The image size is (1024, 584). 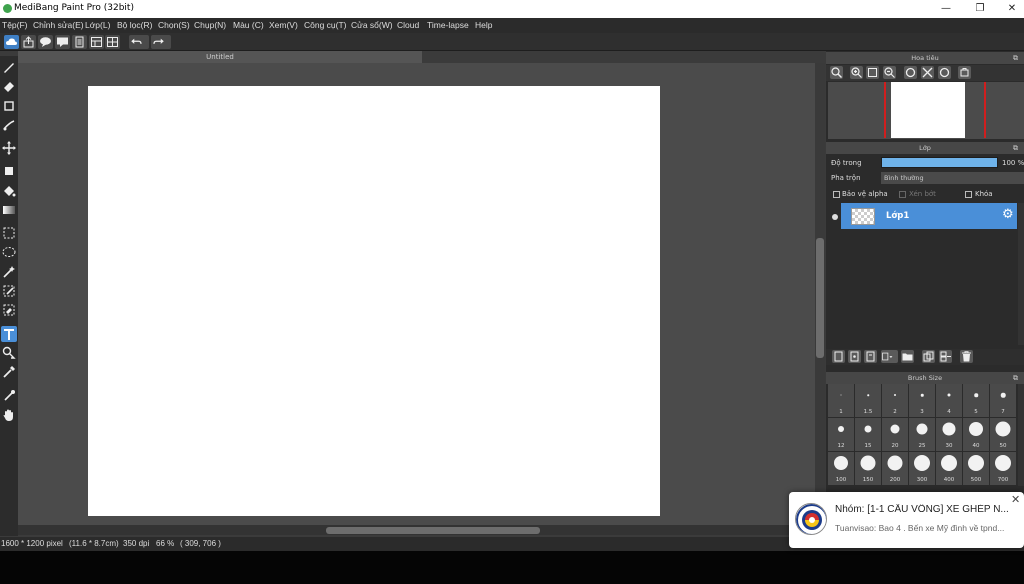 What do you see at coordinates (483, 25) in the screenshot?
I see `menu-help: Help` at bounding box center [483, 25].